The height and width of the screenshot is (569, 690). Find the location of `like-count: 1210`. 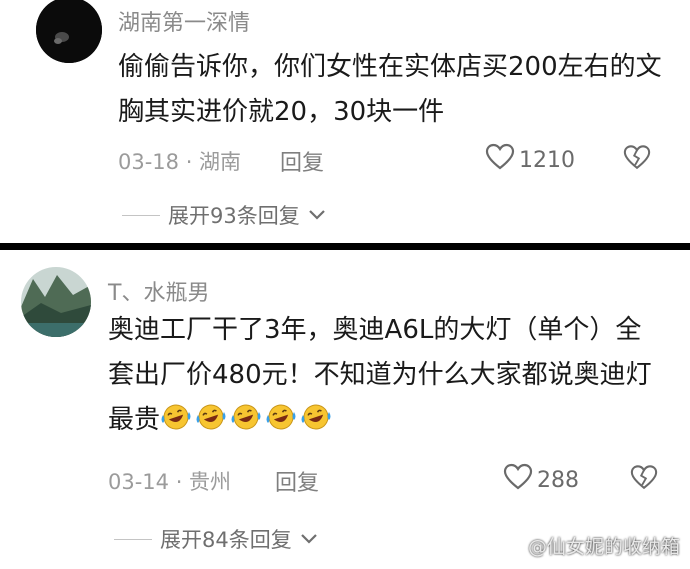

like-count: 1210 is located at coordinates (547, 160).